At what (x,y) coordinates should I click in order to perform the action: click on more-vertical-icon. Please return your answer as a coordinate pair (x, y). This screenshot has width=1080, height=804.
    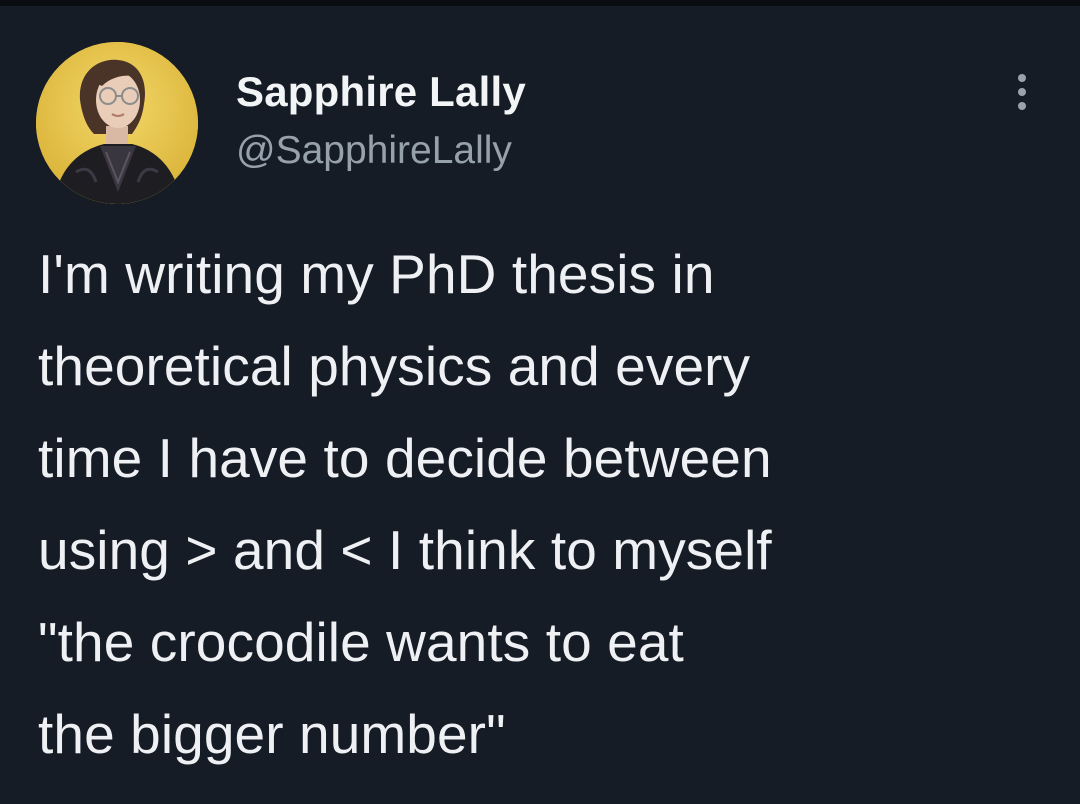
    Looking at the image, I should click on (1022, 92).